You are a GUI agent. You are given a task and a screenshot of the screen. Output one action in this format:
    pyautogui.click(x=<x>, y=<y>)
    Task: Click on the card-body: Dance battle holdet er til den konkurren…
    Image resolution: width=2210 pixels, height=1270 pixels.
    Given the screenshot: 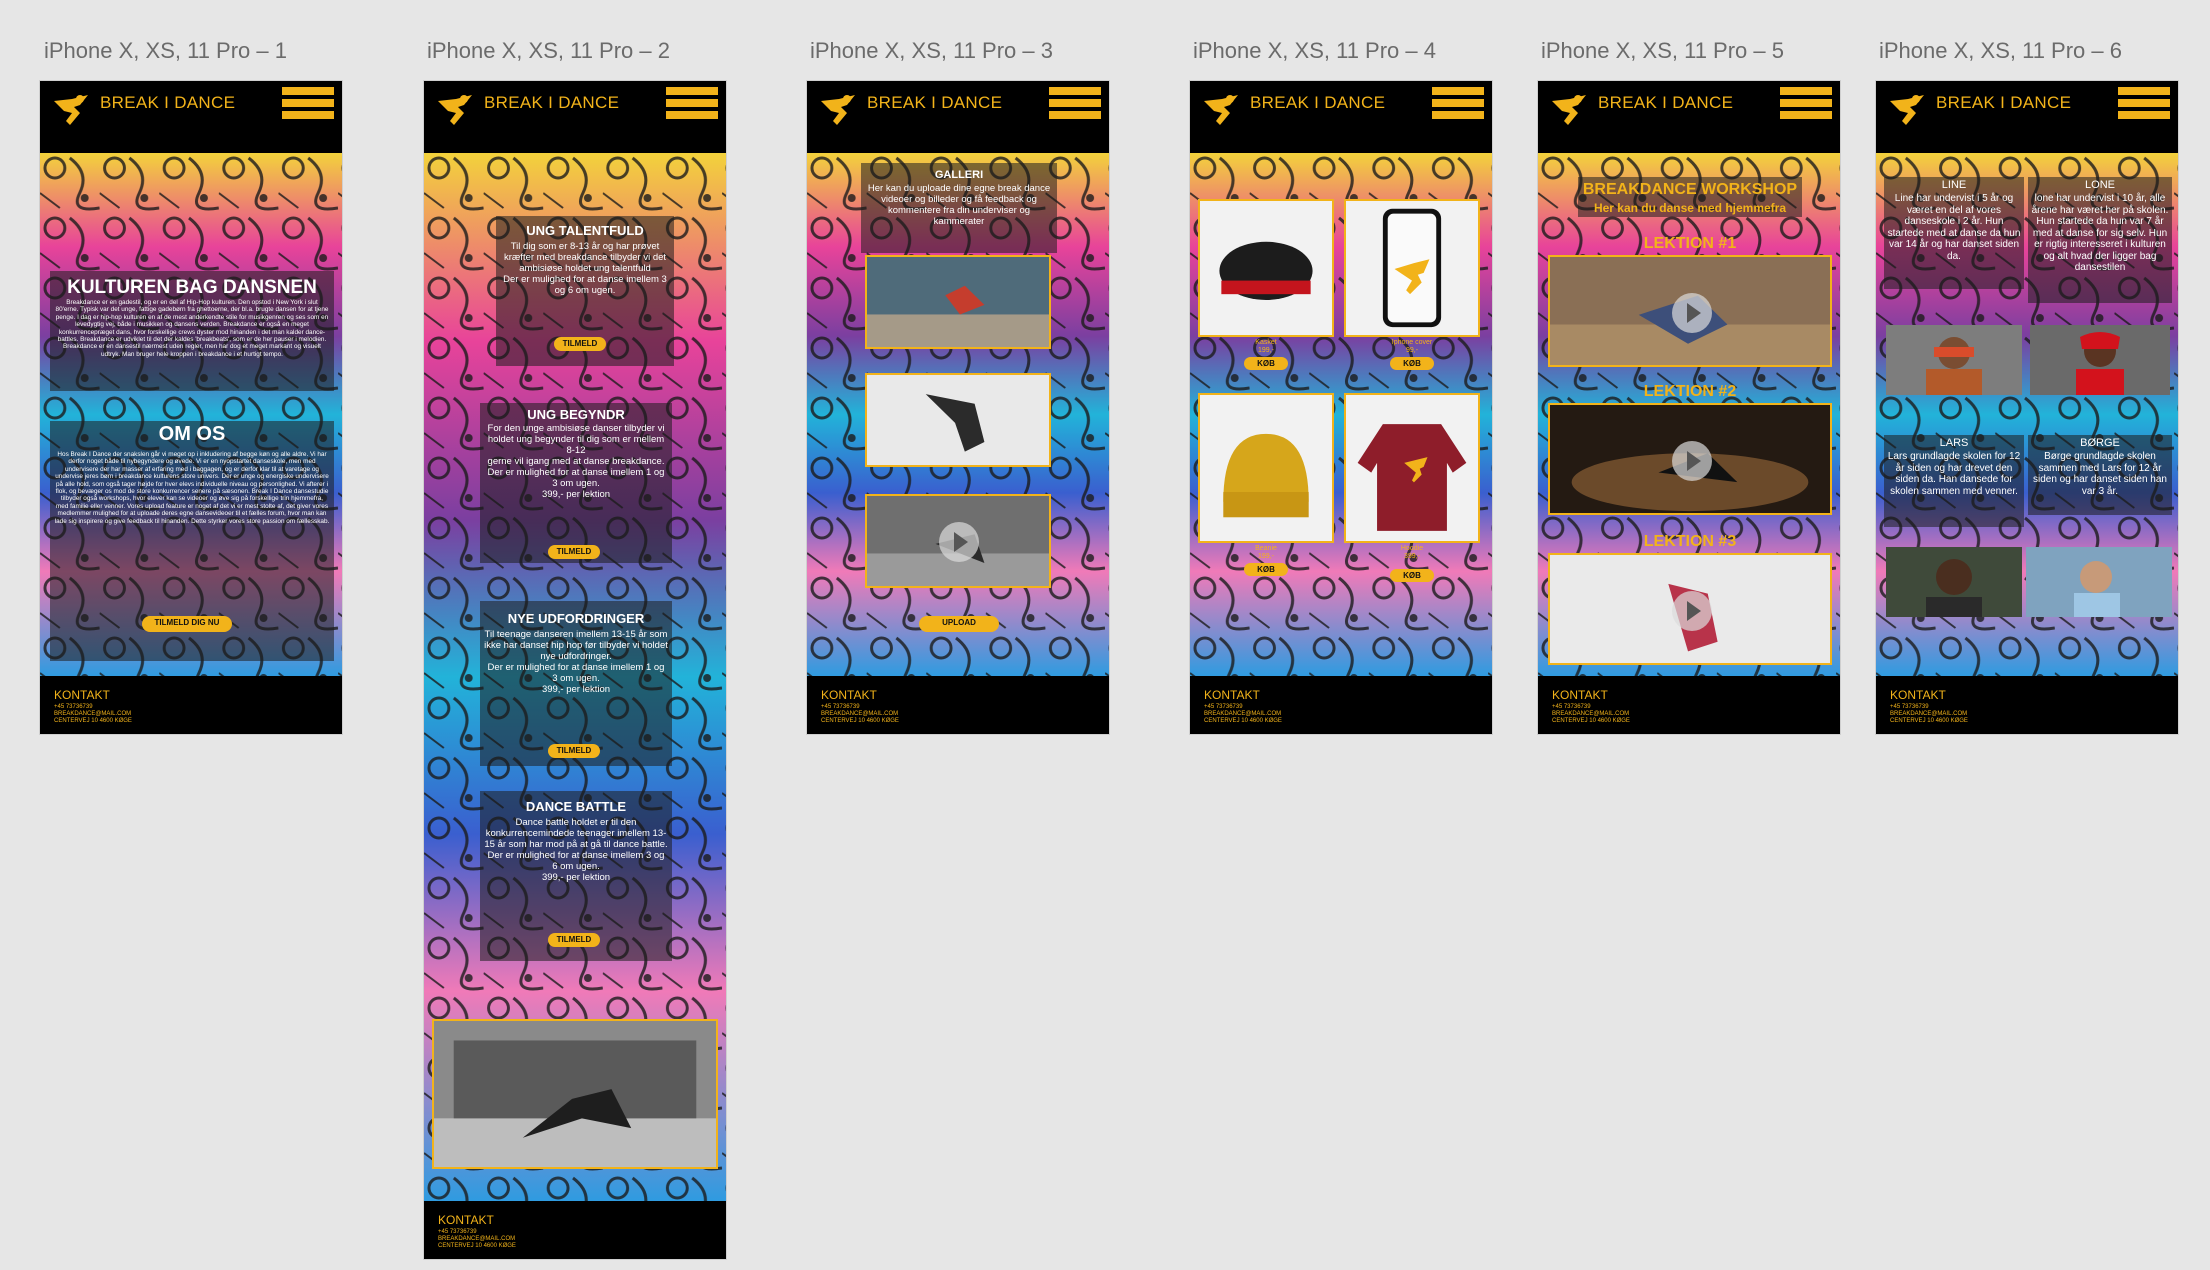 What is the action you would take?
    pyautogui.click(x=576, y=850)
    